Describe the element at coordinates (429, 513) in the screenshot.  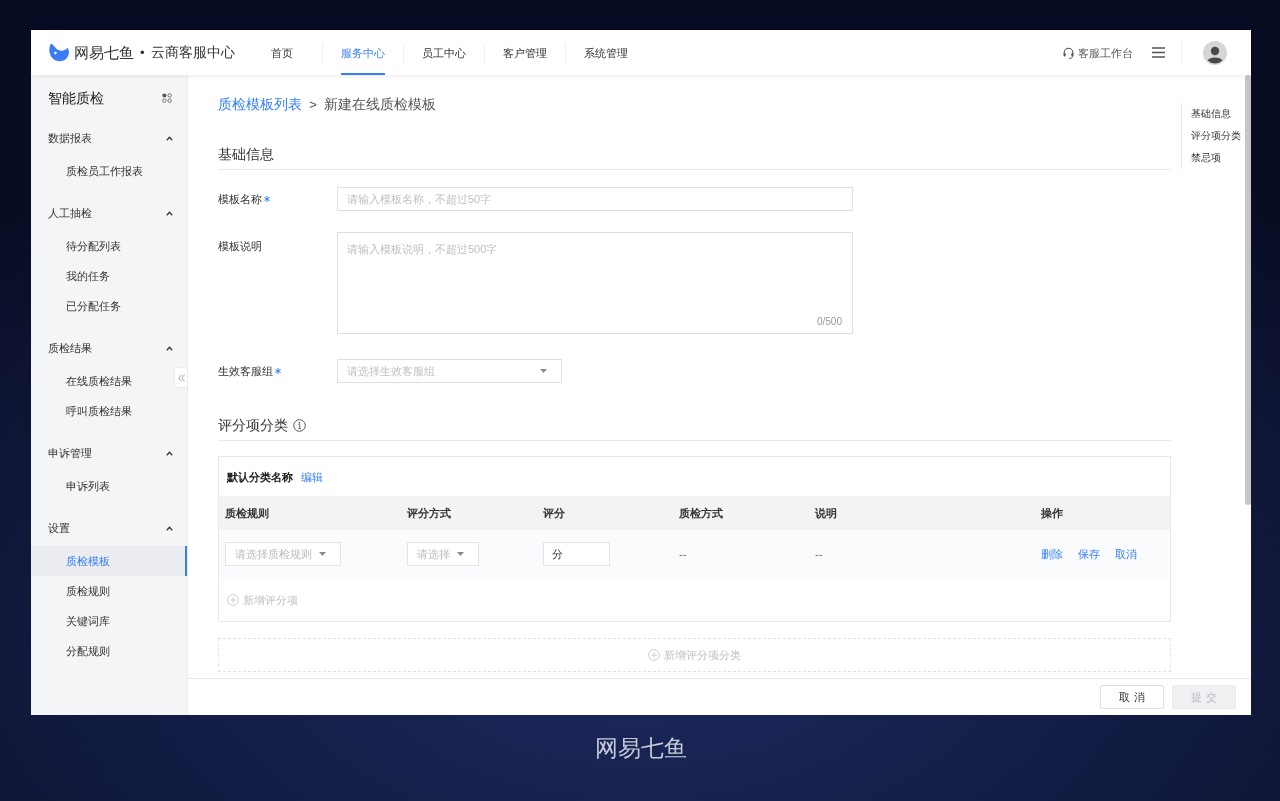
I see `column-header: 评分方式` at that location.